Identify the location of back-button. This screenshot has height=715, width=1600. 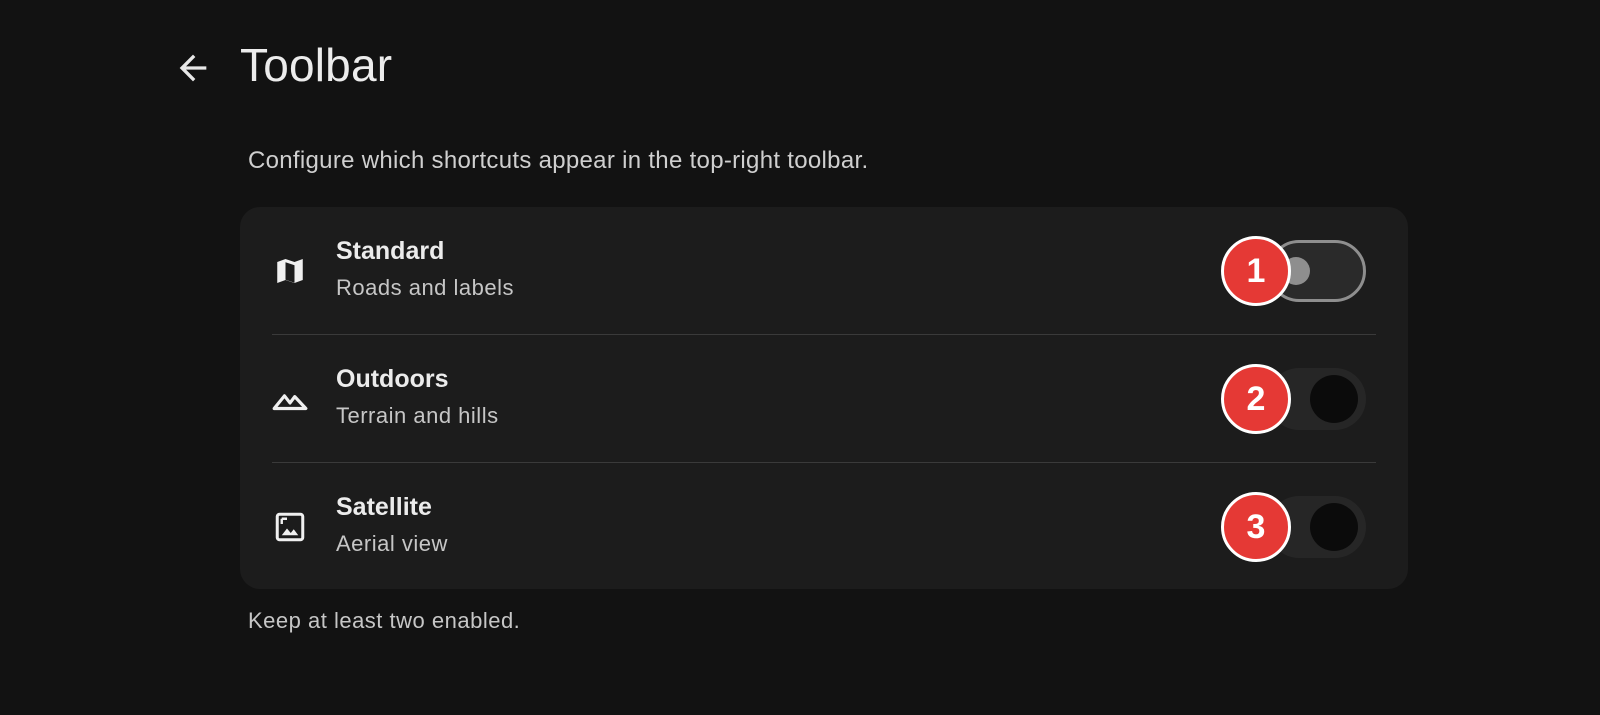
(193, 68).